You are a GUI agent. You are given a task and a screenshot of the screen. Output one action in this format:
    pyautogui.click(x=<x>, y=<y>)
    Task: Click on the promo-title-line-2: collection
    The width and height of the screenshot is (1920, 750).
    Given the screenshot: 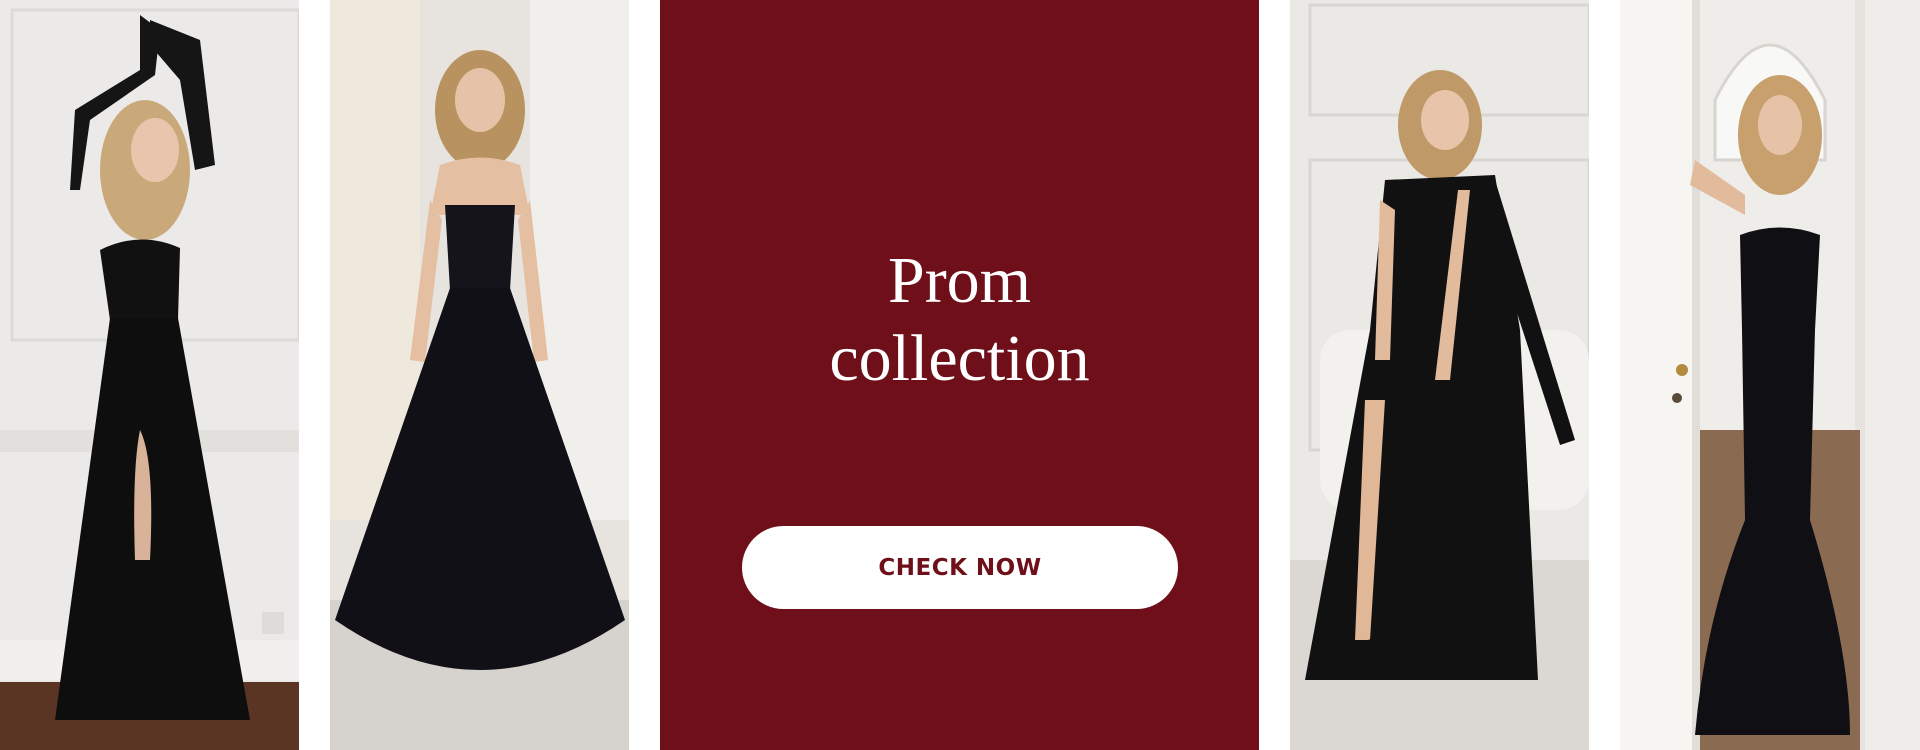 What is the action you would take?
    pyautogui.click(x=959, y=358)
    